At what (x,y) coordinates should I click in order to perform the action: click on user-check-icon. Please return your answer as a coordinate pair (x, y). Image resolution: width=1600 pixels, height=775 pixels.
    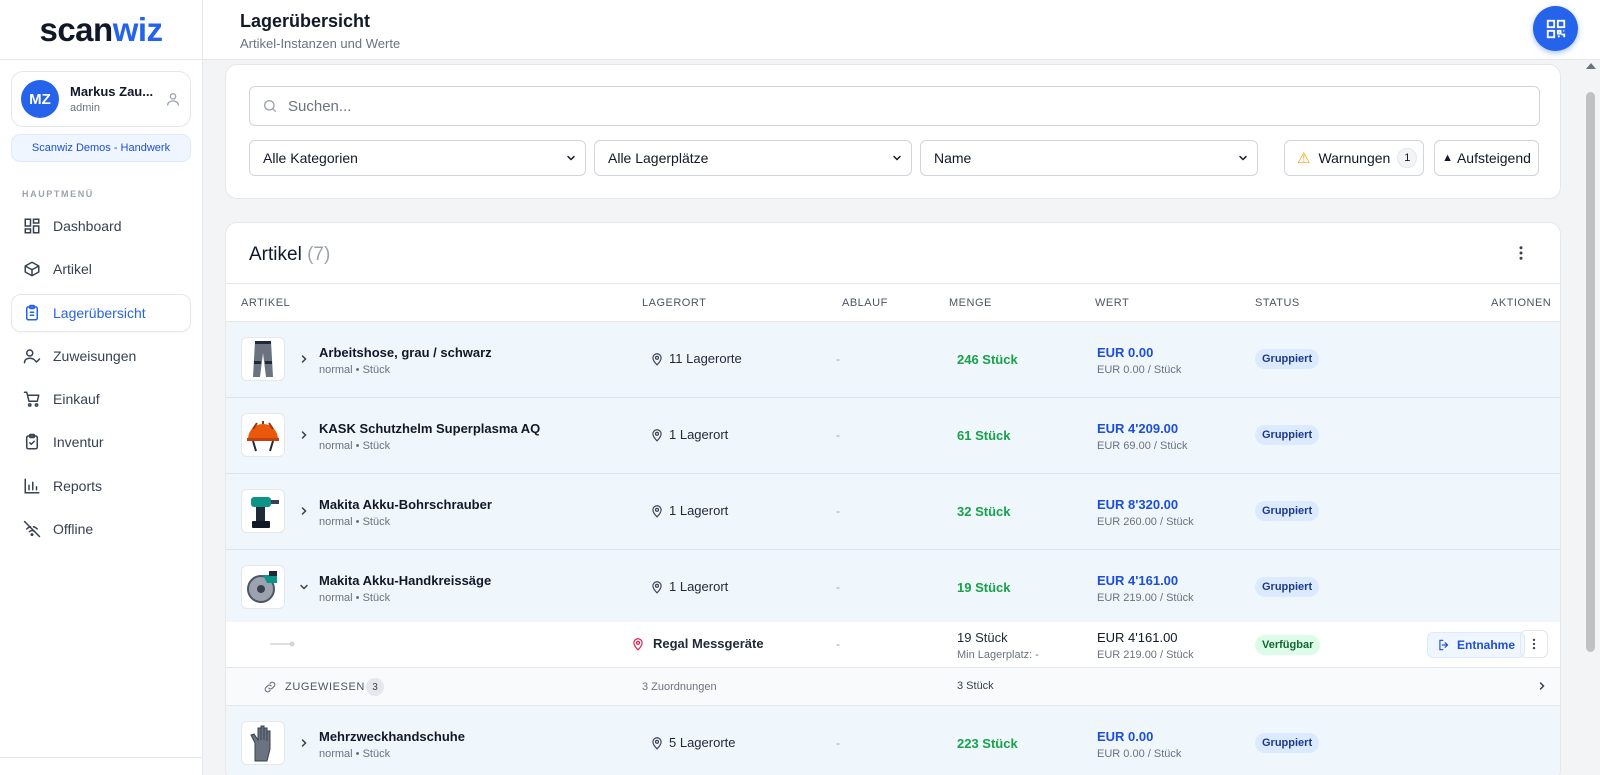
    Looking at the image, I should click on (32, 356).